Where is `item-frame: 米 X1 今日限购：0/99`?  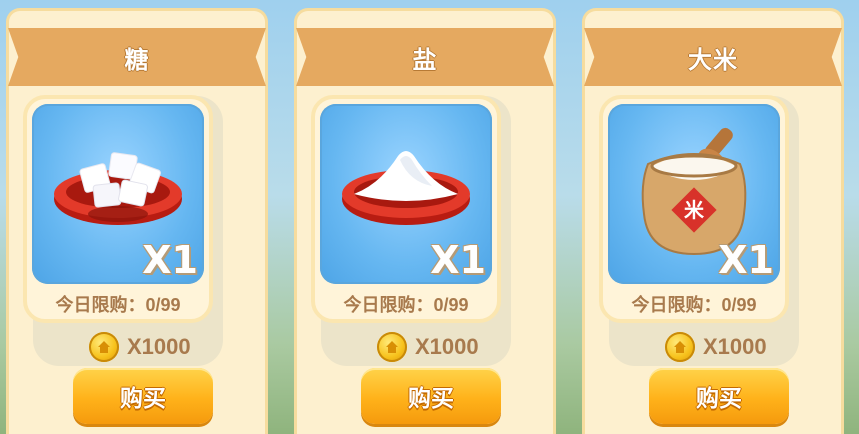 item-frame: 米 X1 今日限购：0/99 is located at coordinates (694, 209).